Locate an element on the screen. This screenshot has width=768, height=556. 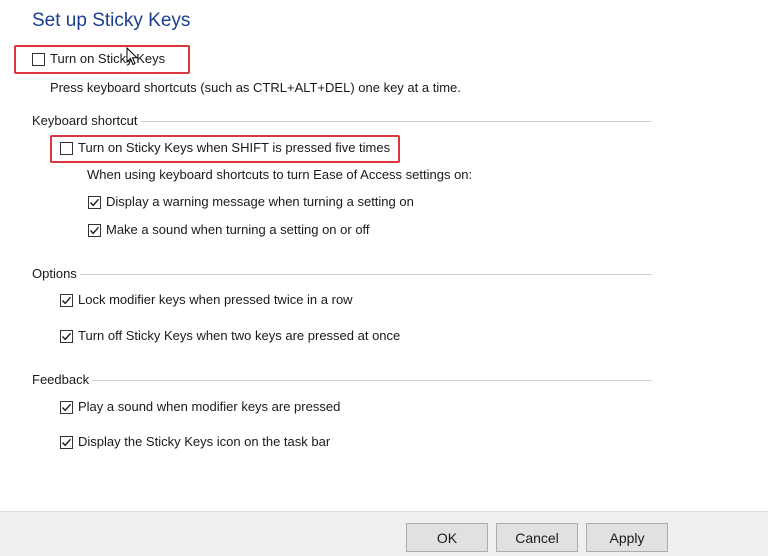
lock-modifier-checkbox is located at coordinates (66, 300).